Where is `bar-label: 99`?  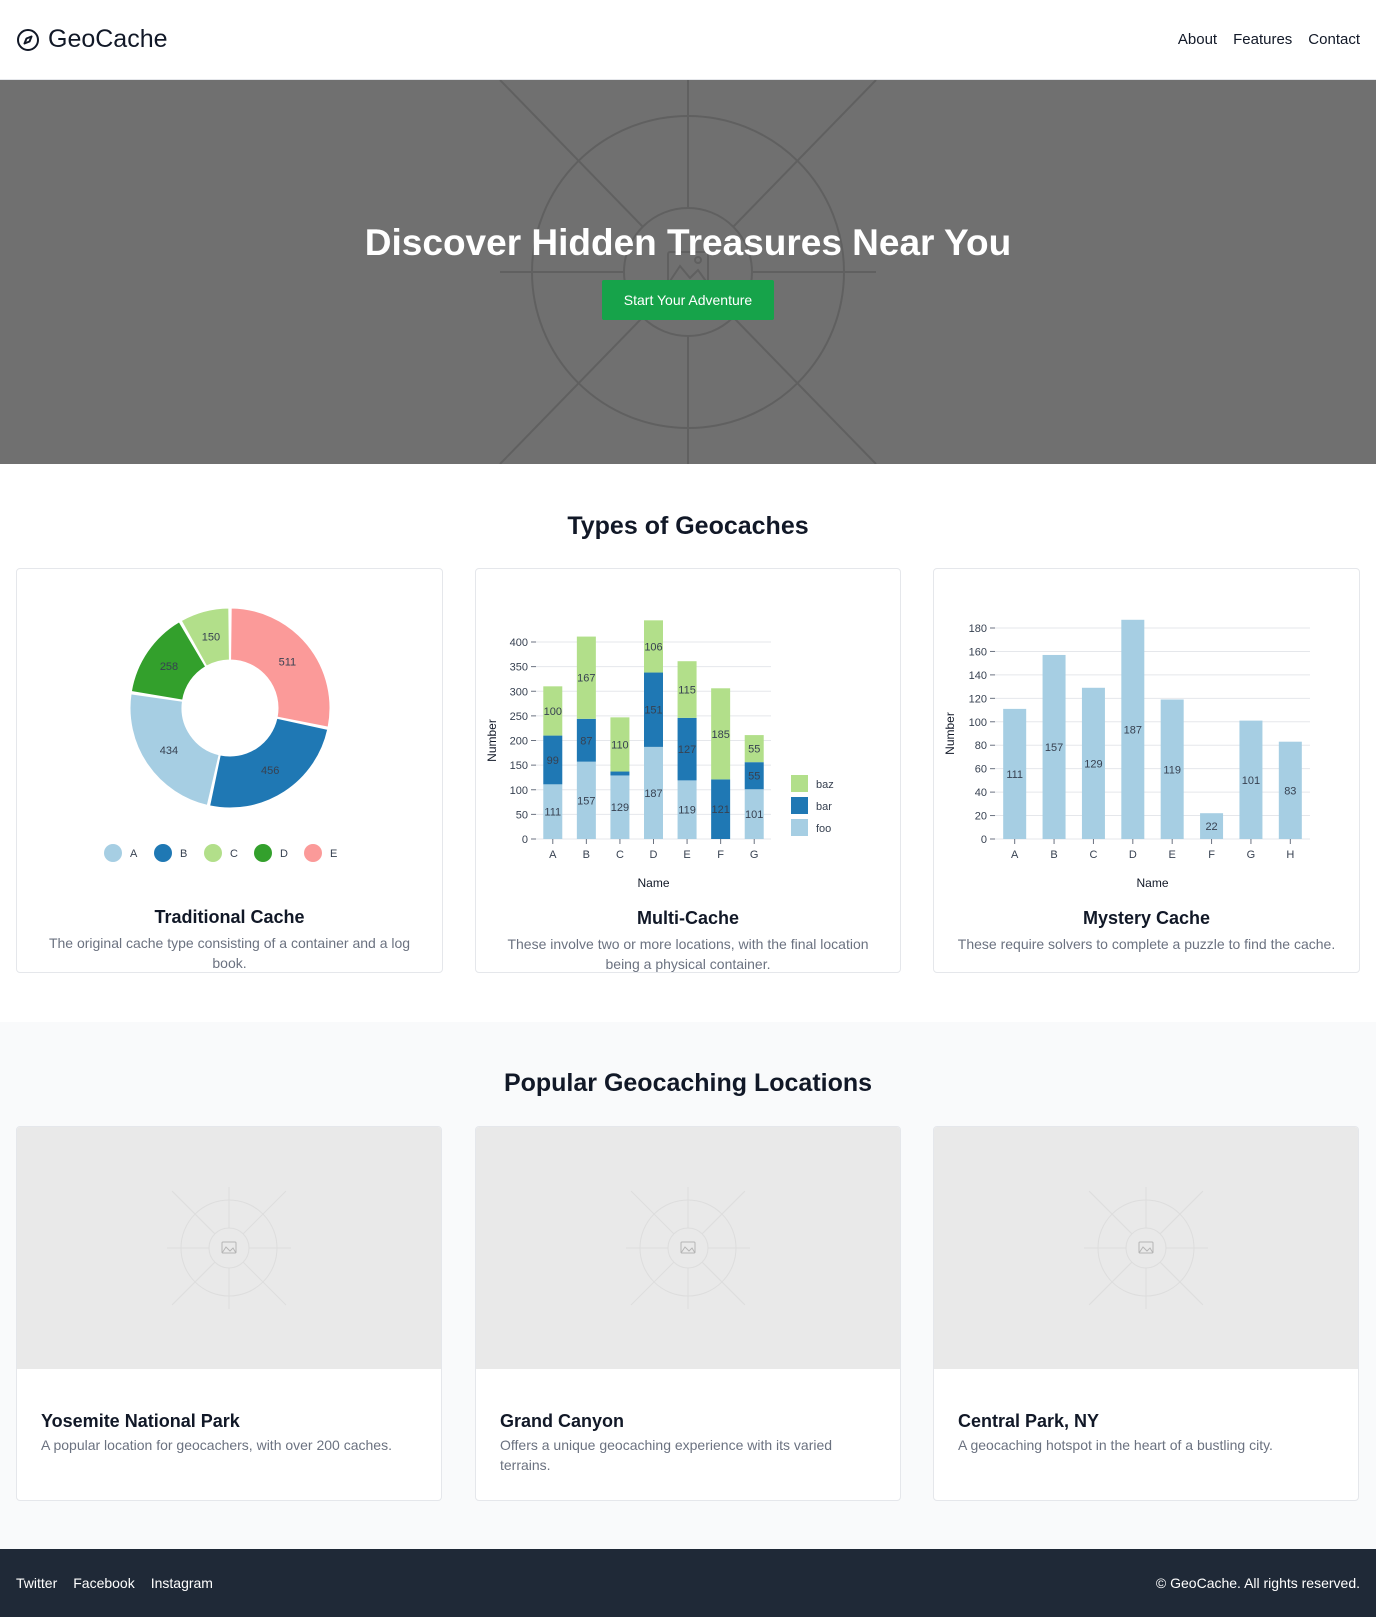
bar-label: 99 is located at coordinates (553, 761).